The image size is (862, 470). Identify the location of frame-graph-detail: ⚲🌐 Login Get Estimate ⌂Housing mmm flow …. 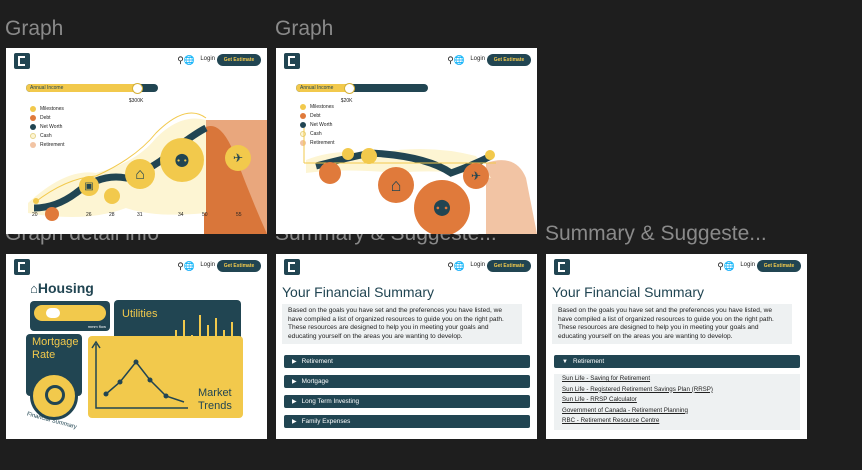
(136, 346).